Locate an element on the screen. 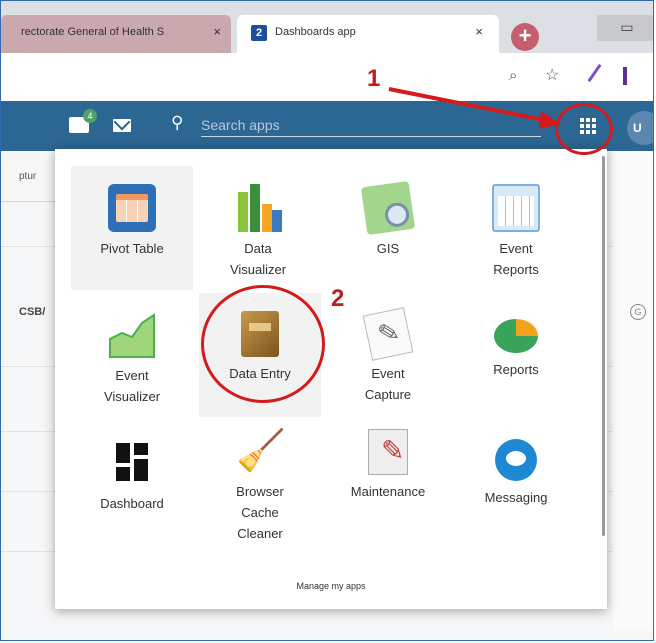  annotation-circle-data-entry is located at coordinates (263, 344).